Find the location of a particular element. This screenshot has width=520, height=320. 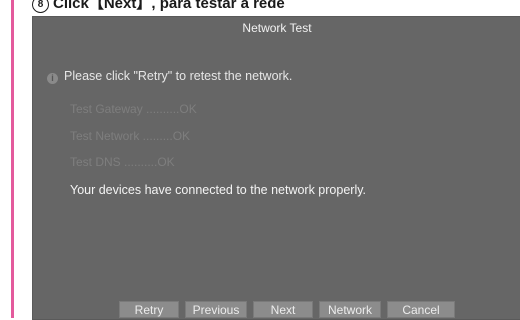

cancel-button: Cancel is located at coordinates (421, 309).